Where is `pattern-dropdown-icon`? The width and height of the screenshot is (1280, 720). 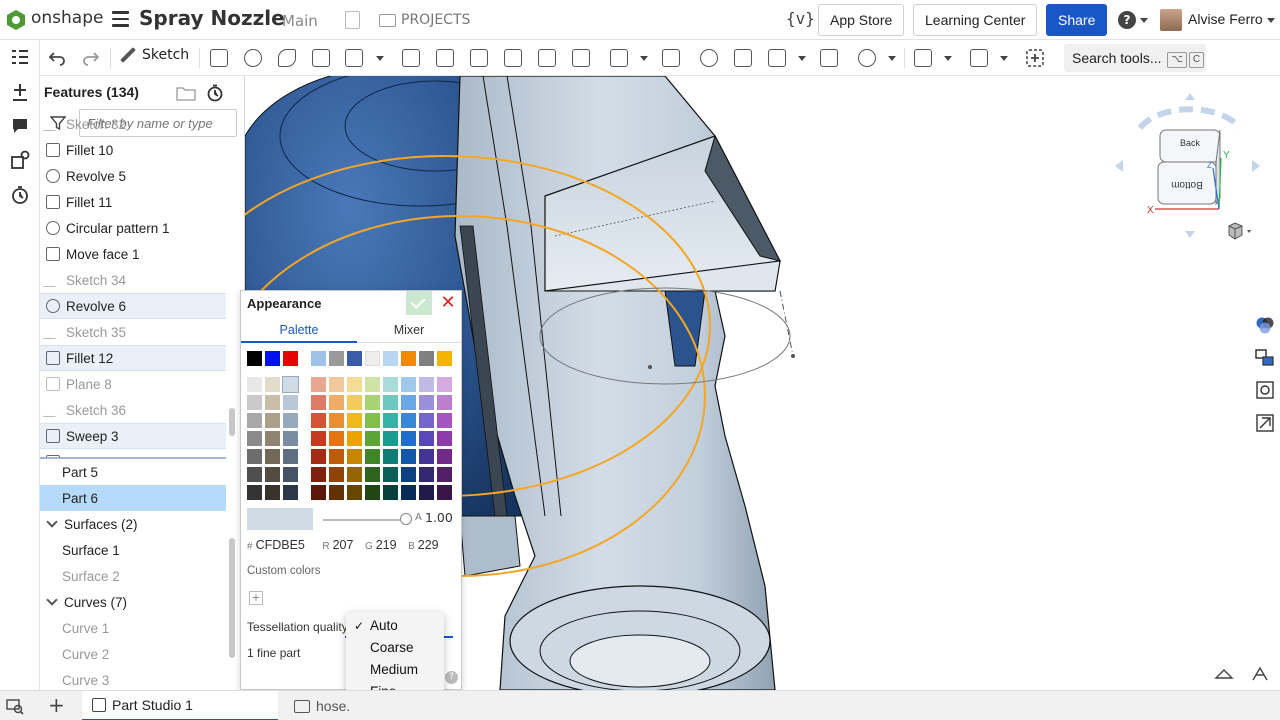 pattern-dropdown-icon is located at coordinates (644, 58).